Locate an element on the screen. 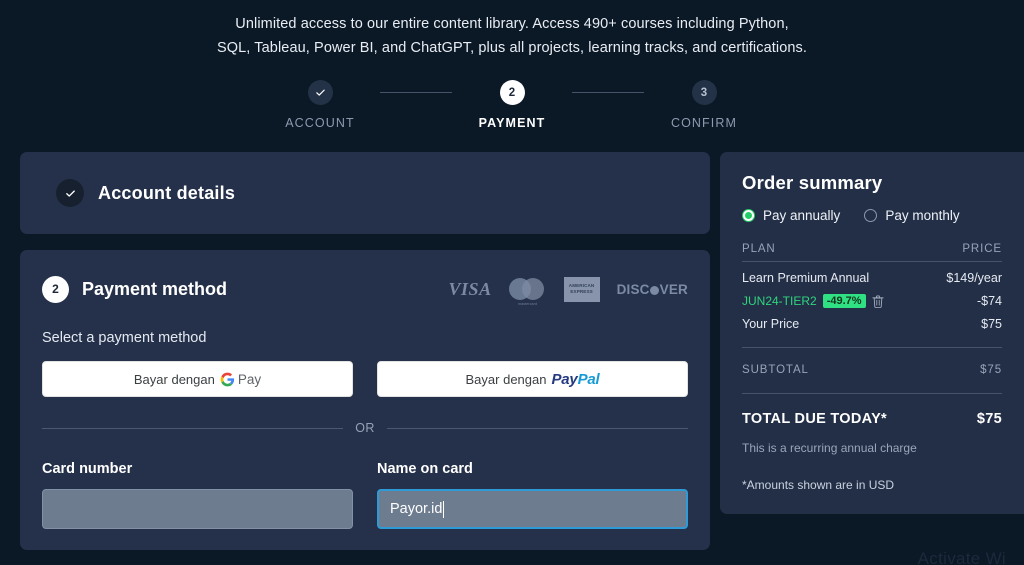  coupon-row: JUN24-TIER2 -49.7% -$74 is located at coordinates (872, 301).